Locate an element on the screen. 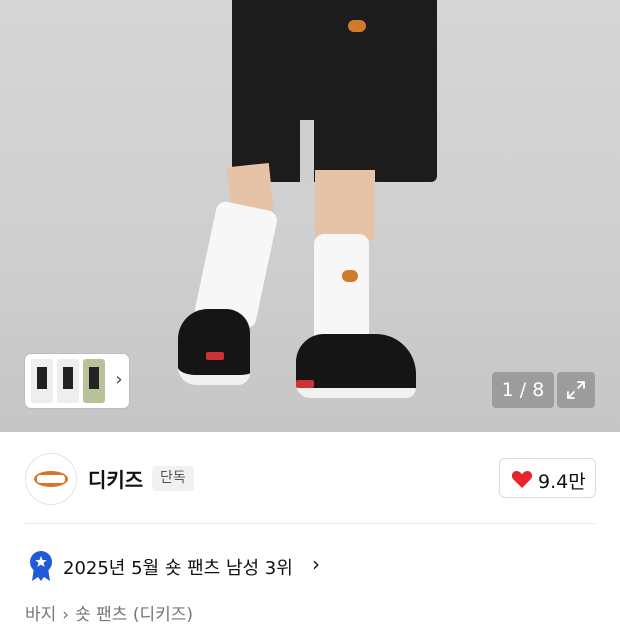  shorts-illustration is located at coordinates (334, 91).